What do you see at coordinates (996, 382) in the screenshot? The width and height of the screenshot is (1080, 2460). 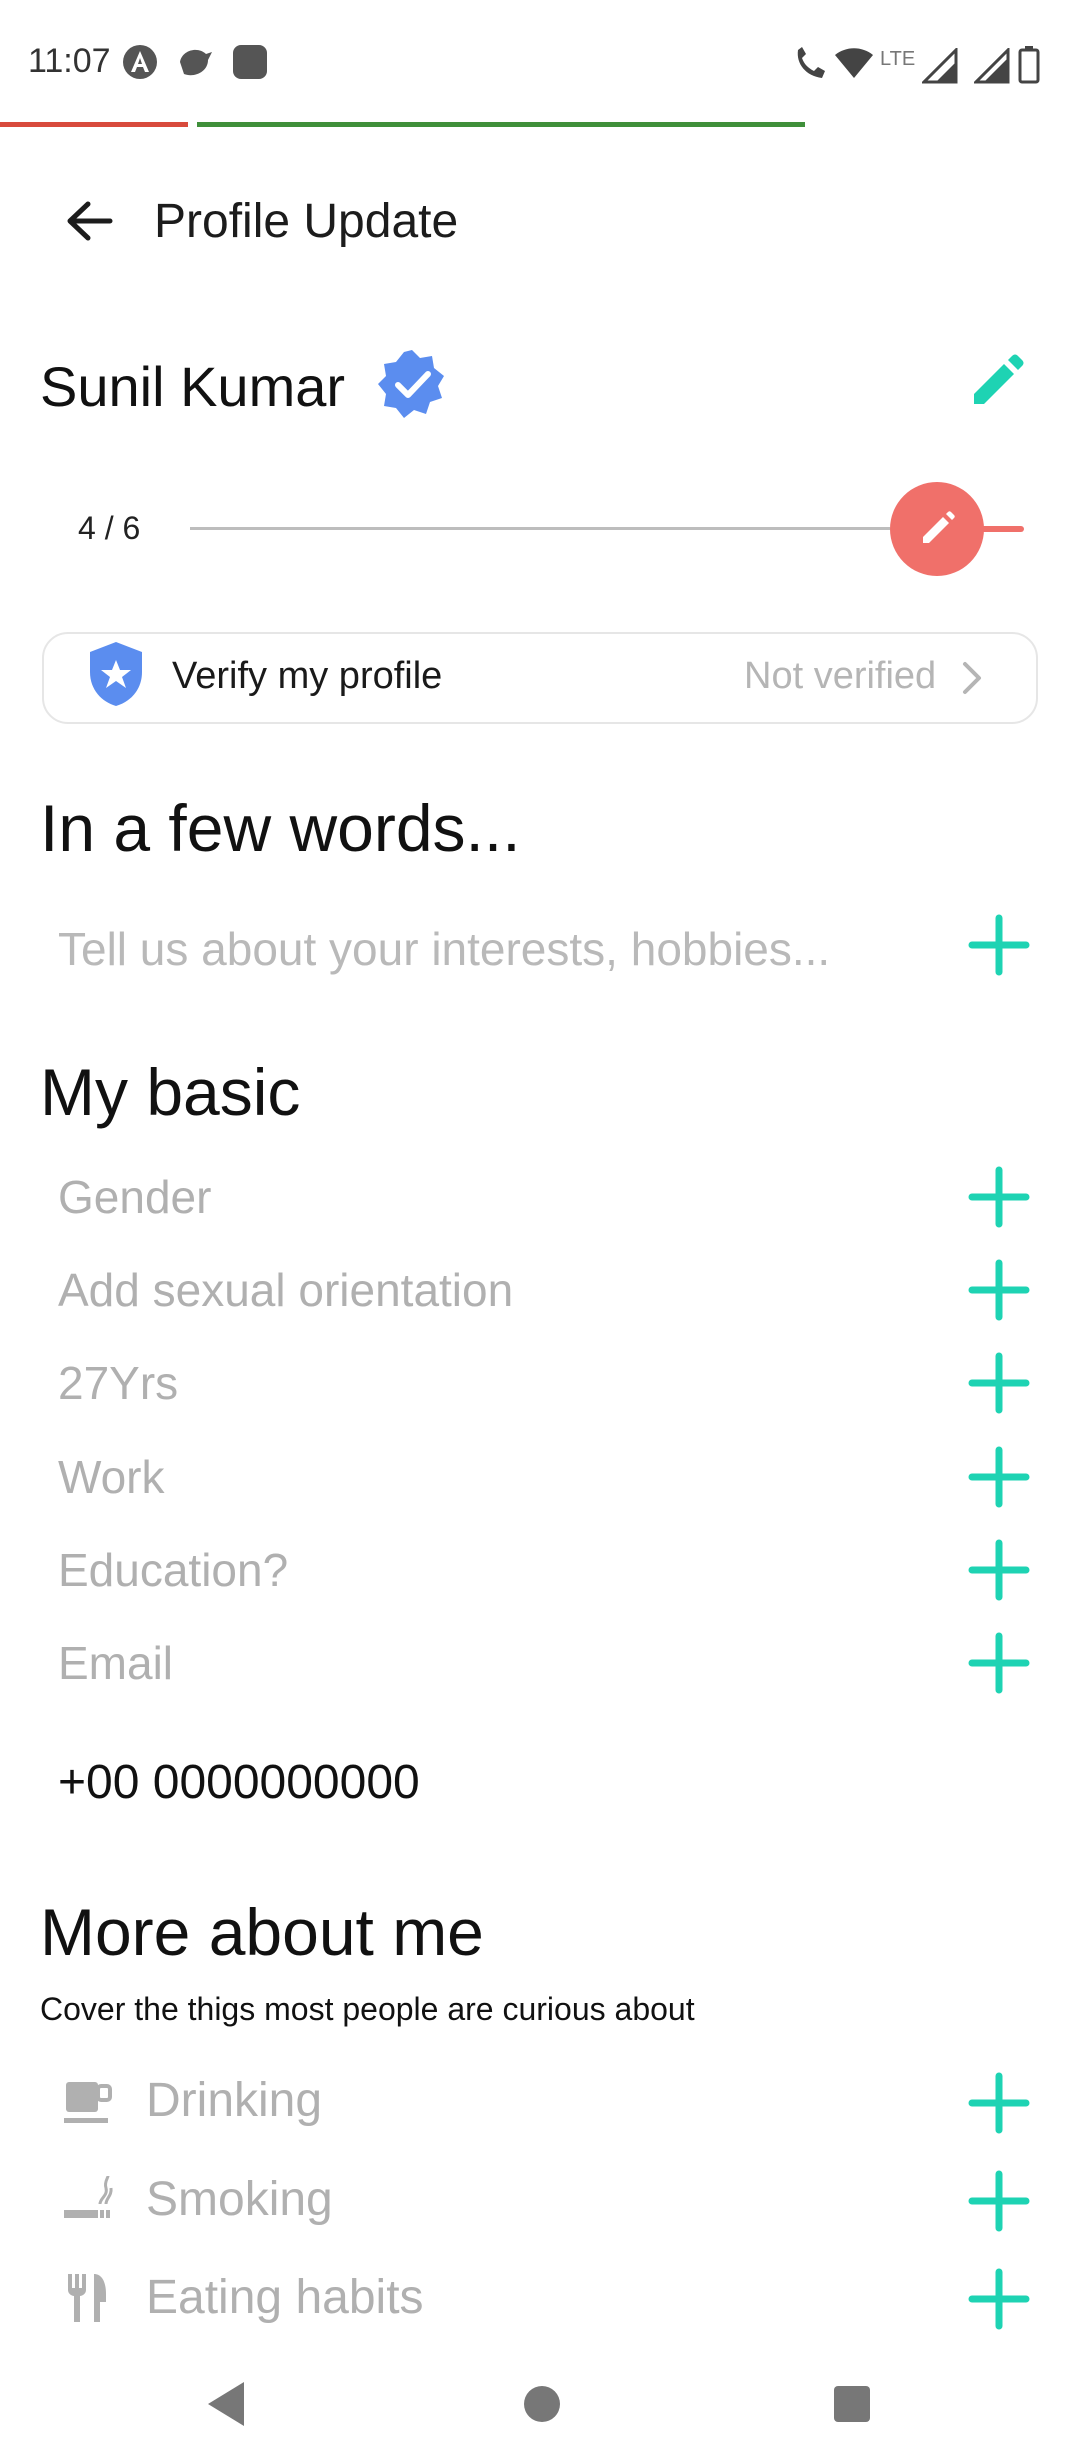 I see `edit-name-icon` at bounding box center [996, 382].